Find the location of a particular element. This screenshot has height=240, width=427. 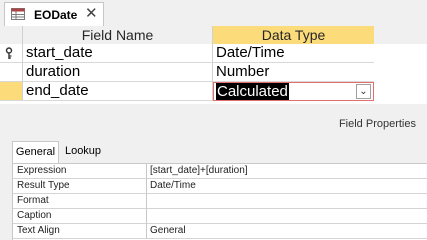

property-row-caption: Caption is located at coordinates (220, 216).